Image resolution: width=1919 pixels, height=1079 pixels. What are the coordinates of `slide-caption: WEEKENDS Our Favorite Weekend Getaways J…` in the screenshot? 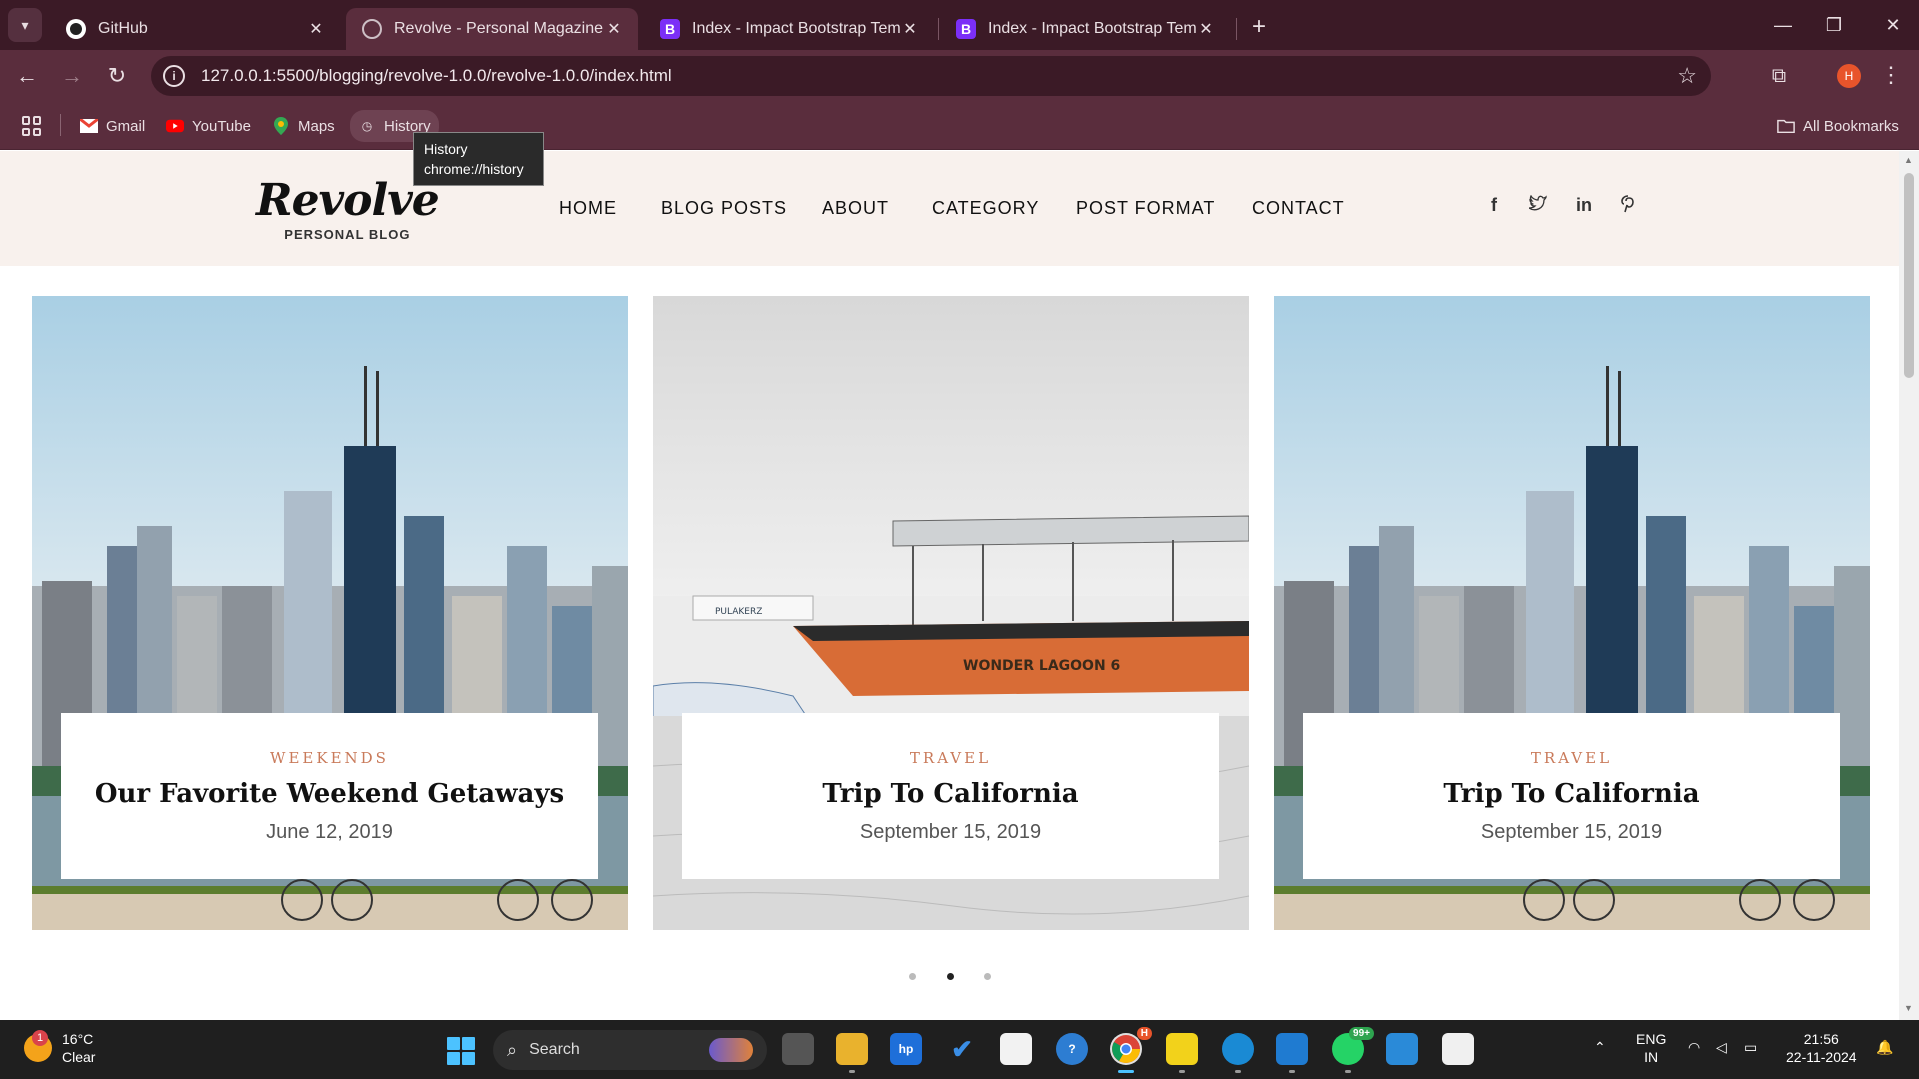 It's located at (329, 796).